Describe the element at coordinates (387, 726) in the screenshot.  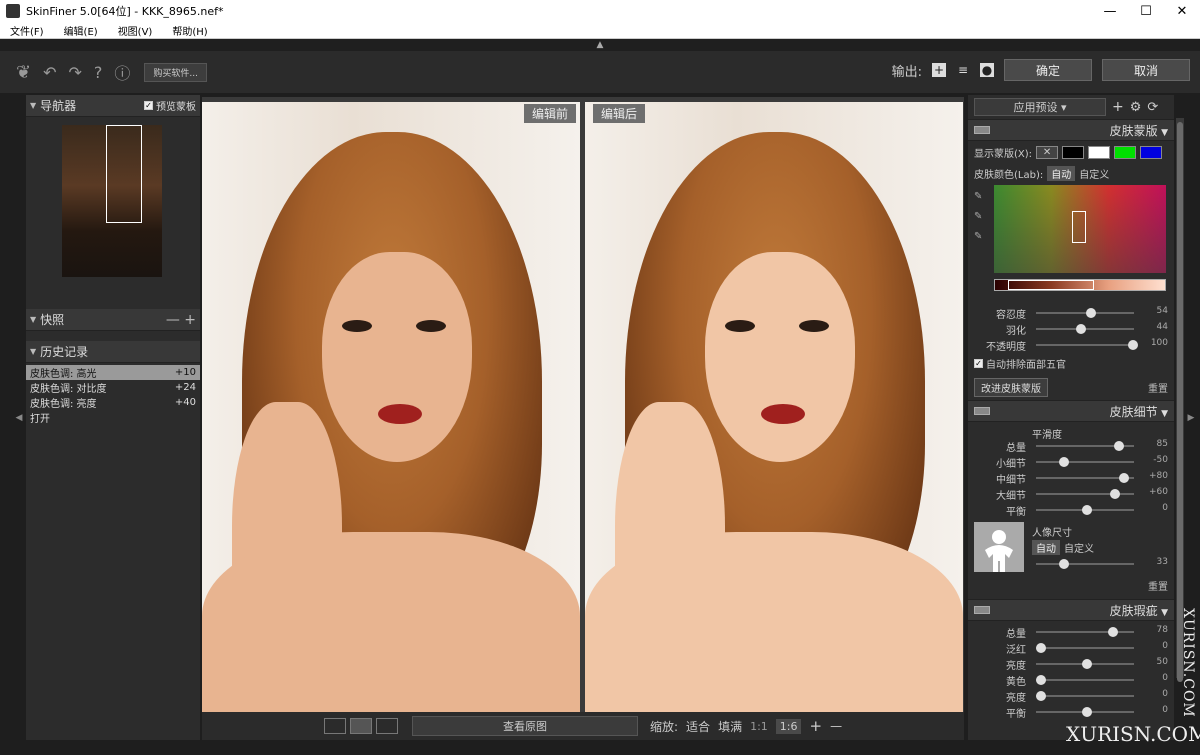
I see `split-horizontal-view-button` at that location.